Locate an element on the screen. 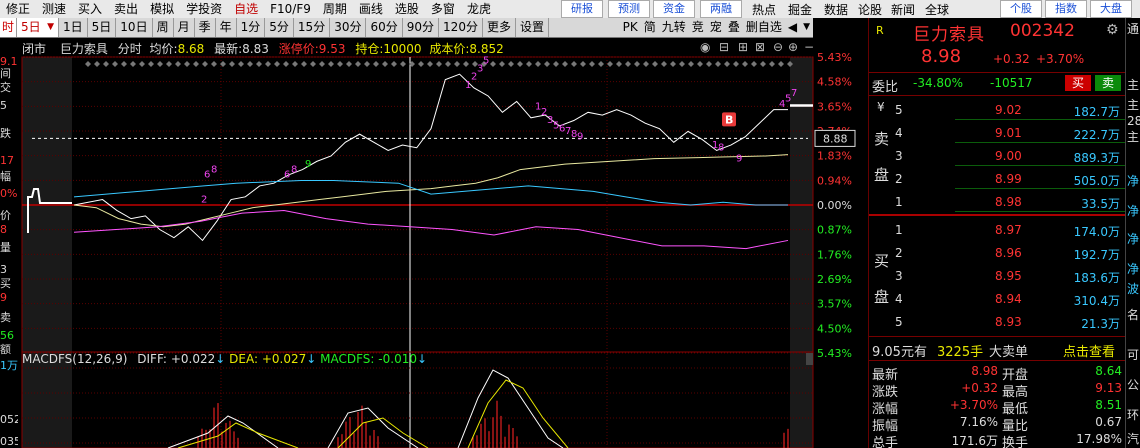 This screenshot has height=448, width=1140. far-right-item-11: 可 is located at coordinates (1133, 355).